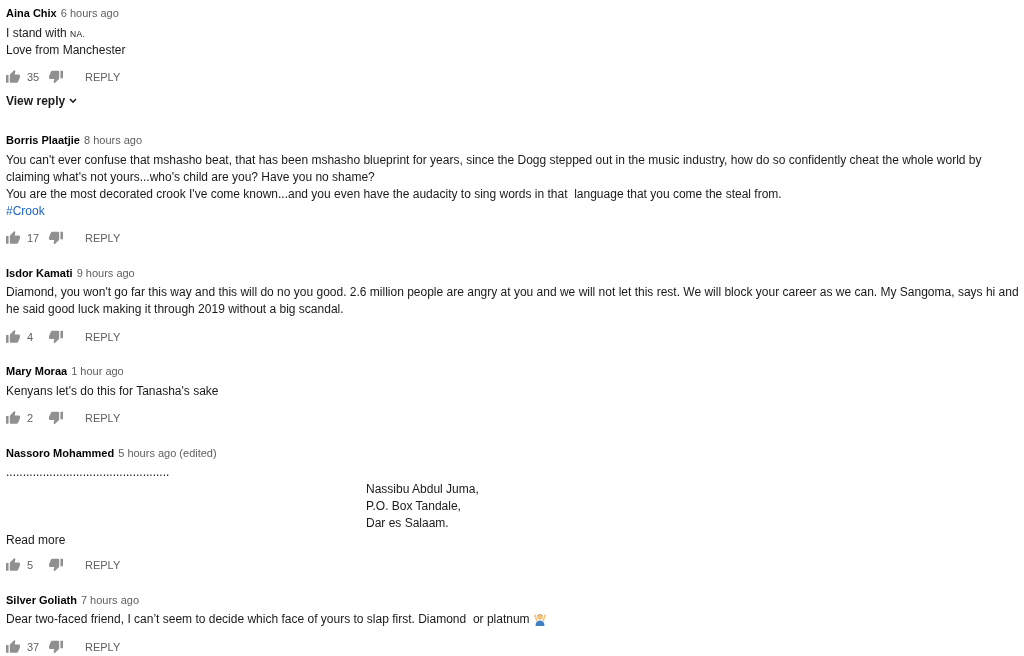 This screenshot has width=1024, height=656. I want to click on like-count: 5, so click(31, 565).